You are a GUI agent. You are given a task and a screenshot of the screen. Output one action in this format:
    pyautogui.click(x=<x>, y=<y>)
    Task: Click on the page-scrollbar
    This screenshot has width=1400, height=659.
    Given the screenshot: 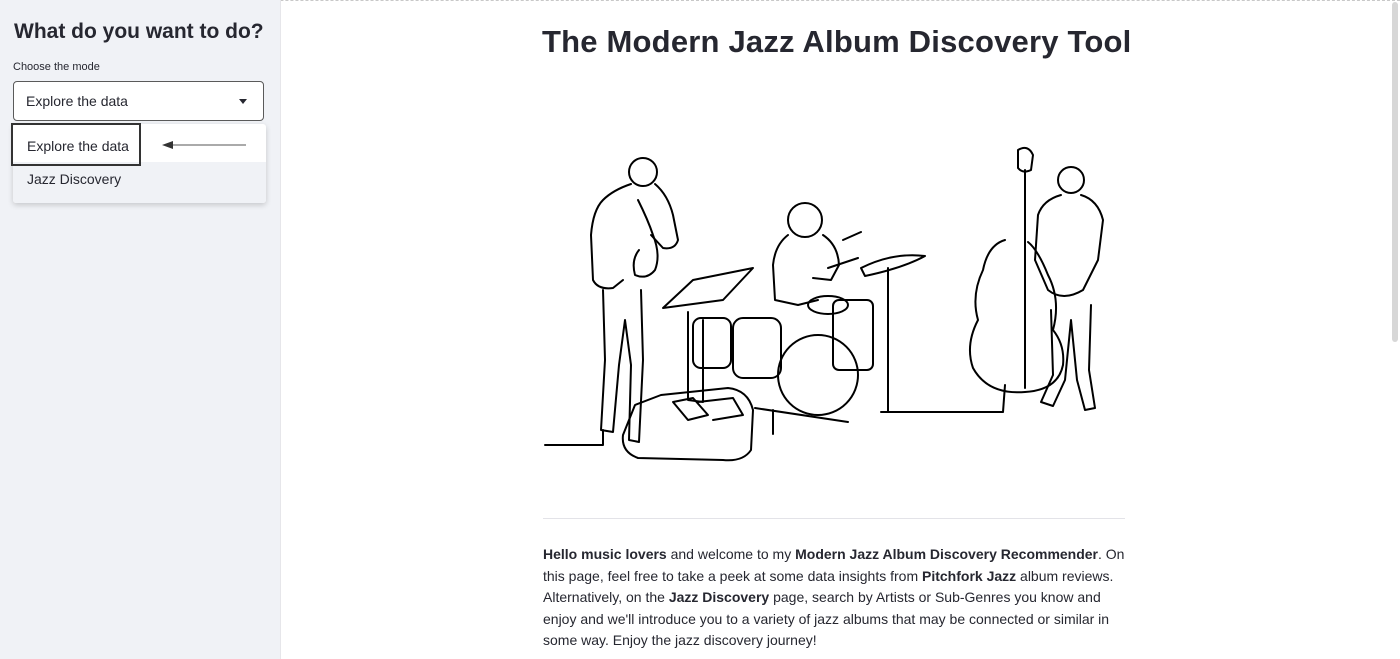 What is the action you would take?
    pyautogui.click(x=1395, y=172)
    